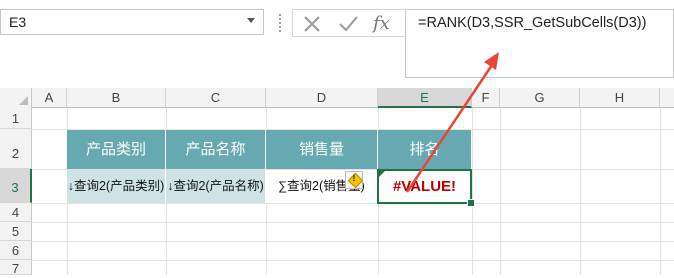 The height and width of the screenshot is (278, 674). I want to click on formula-text: =RANK(D3,SSR_GetSubCells(D3)), so click(532, 23).